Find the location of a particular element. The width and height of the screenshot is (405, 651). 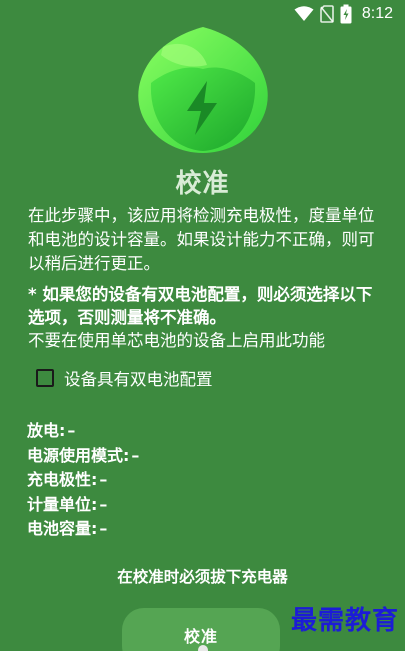

battery-charging-icon is located at coordinates (346, 14).